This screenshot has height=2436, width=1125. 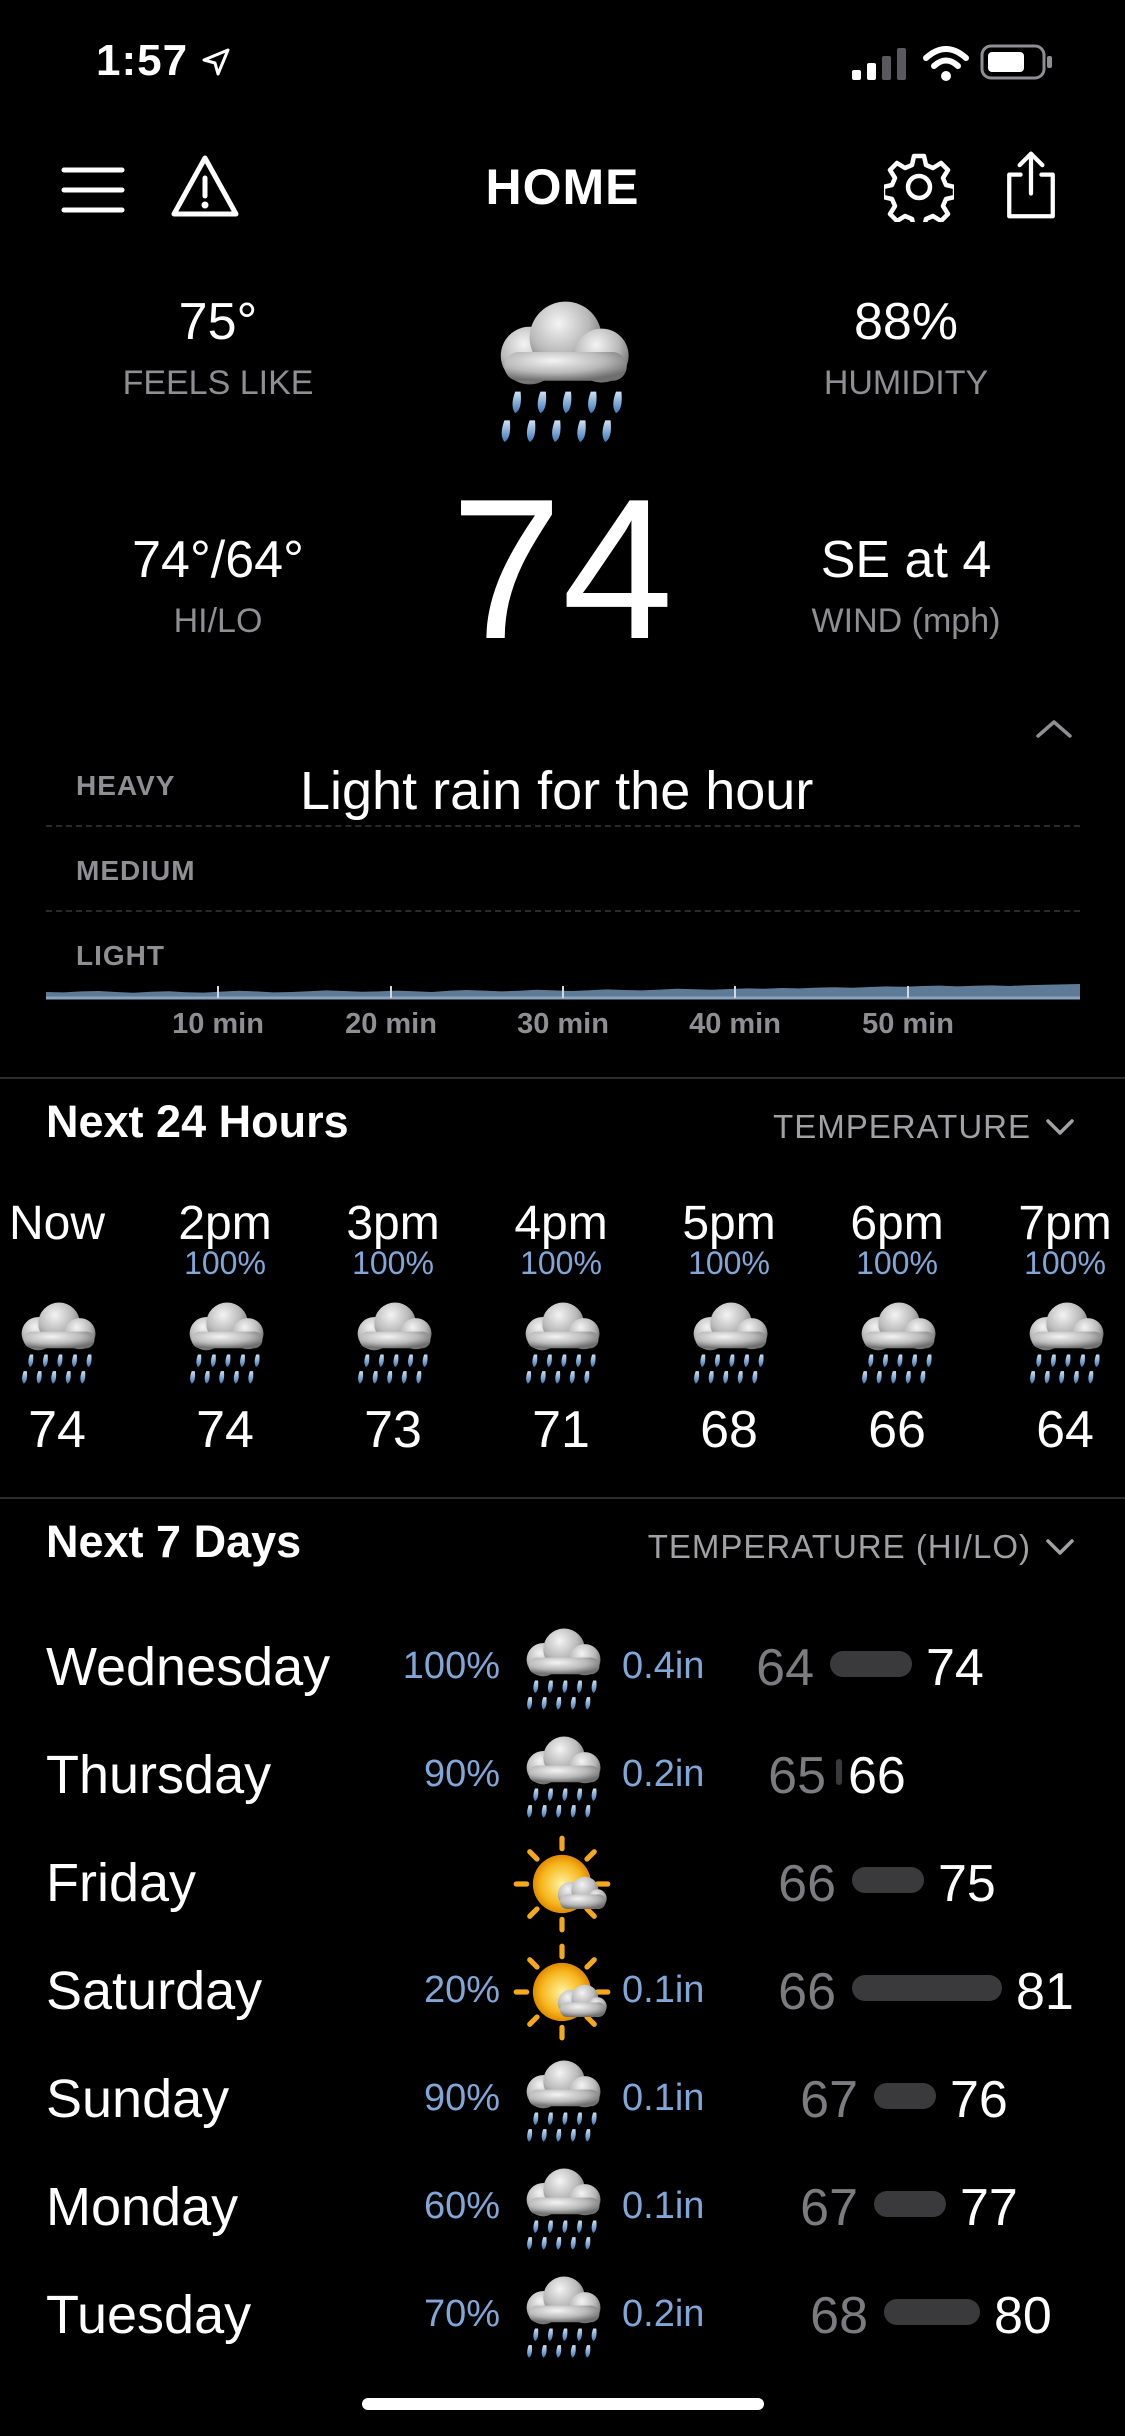 I want to click on humidity-label: HUMIDITY, so click(x=906, y=383).